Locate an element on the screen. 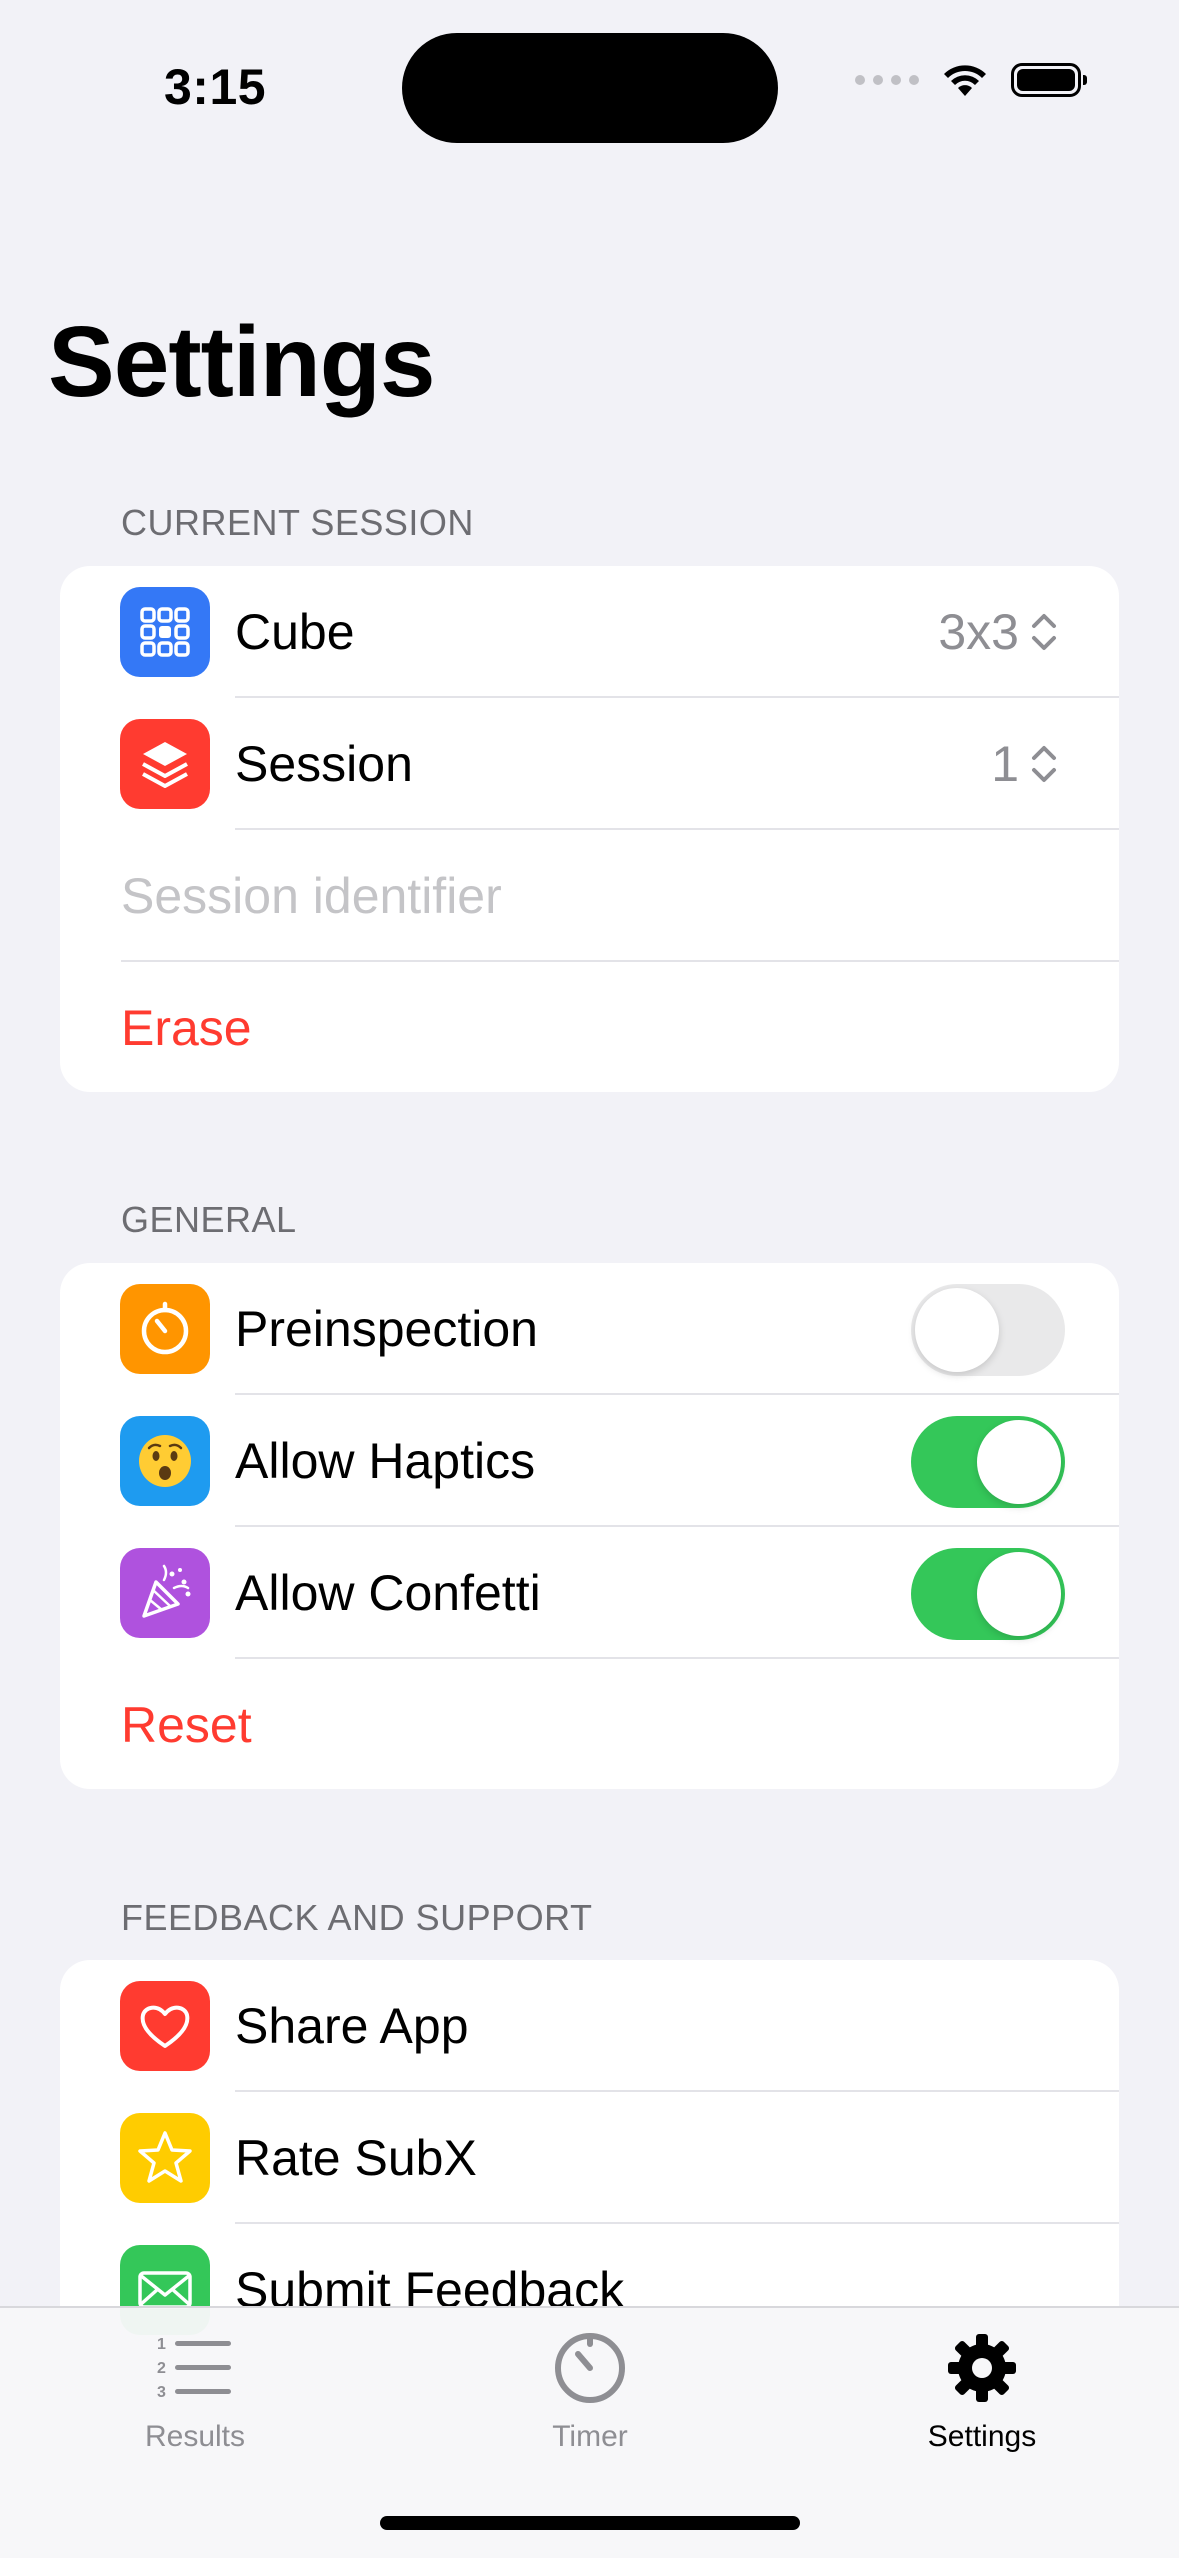  star-icon is located at coordinates (165, 2158).